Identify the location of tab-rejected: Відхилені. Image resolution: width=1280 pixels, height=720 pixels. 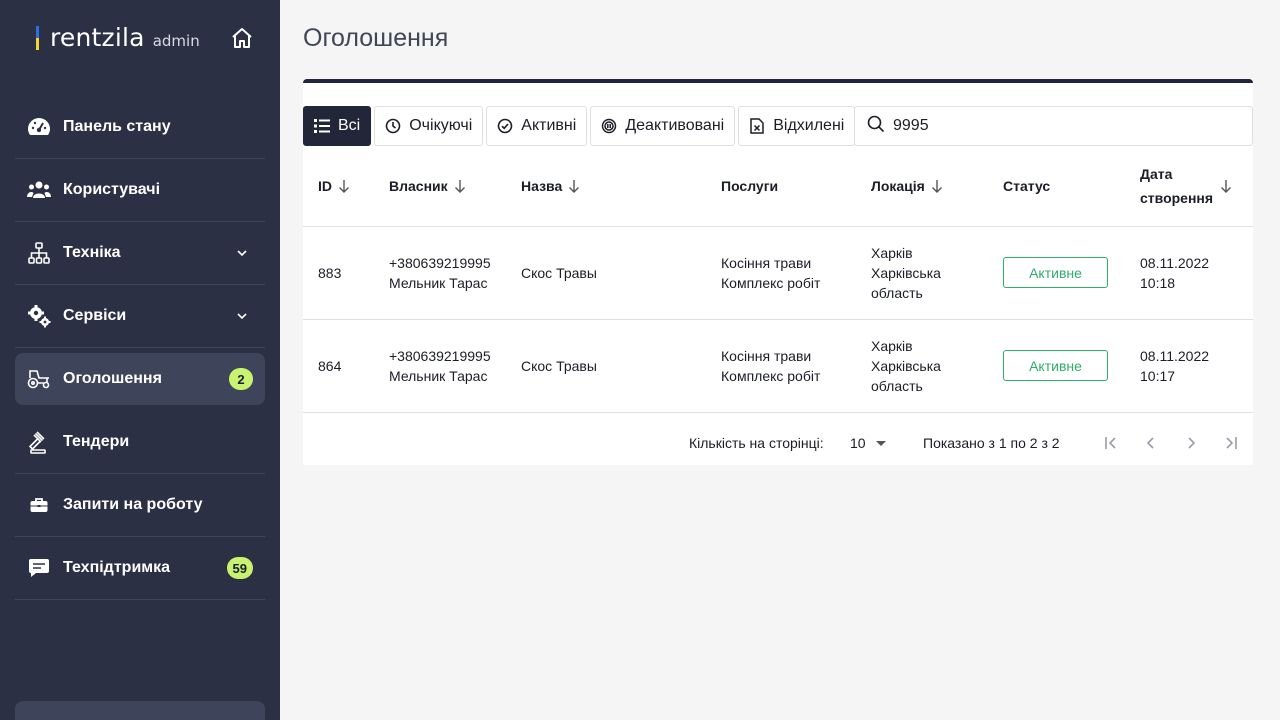
(797, 126).